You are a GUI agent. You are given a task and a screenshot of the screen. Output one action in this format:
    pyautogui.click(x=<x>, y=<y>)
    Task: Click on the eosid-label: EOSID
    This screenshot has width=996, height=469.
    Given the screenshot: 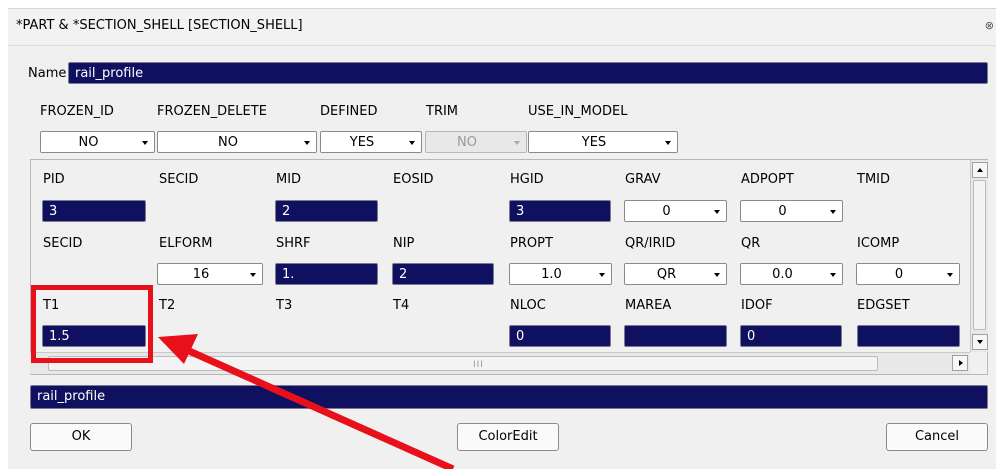 What is the action you would take?
    pyautogui.click(x=413, y=179)
    